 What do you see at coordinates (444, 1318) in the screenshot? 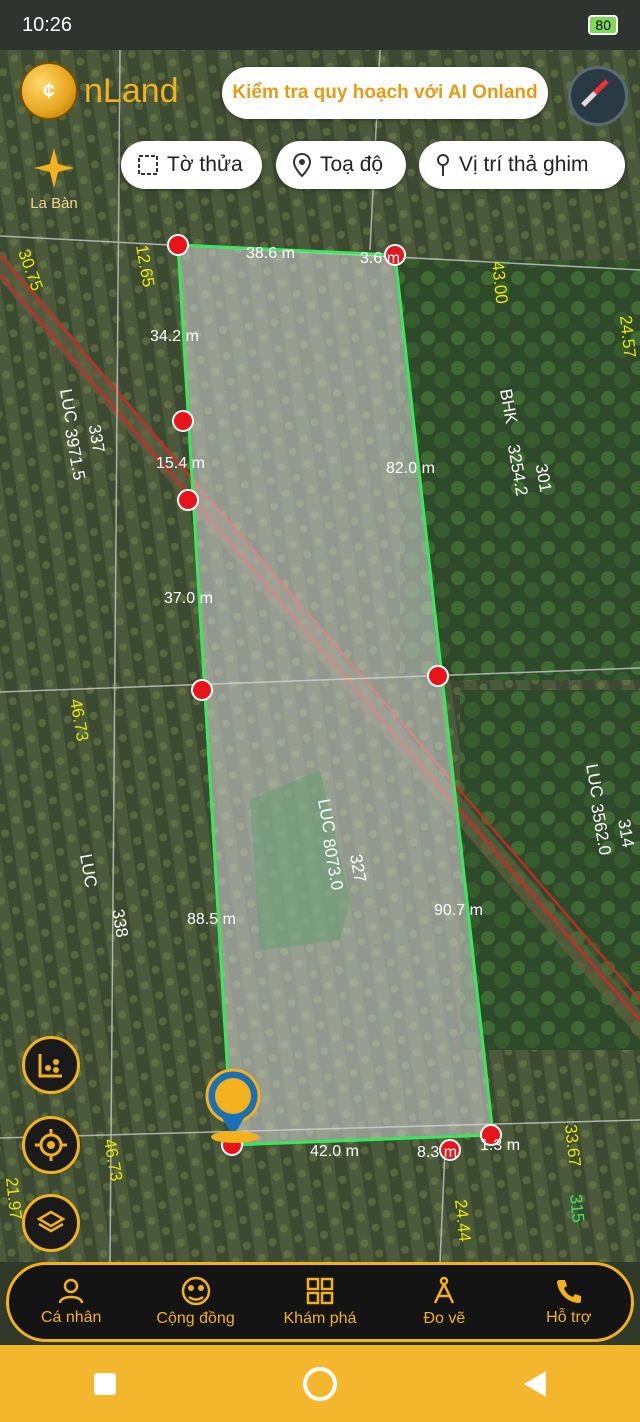
I see `nav-label: Đo vẽ` at bounding box center [444, 1318].